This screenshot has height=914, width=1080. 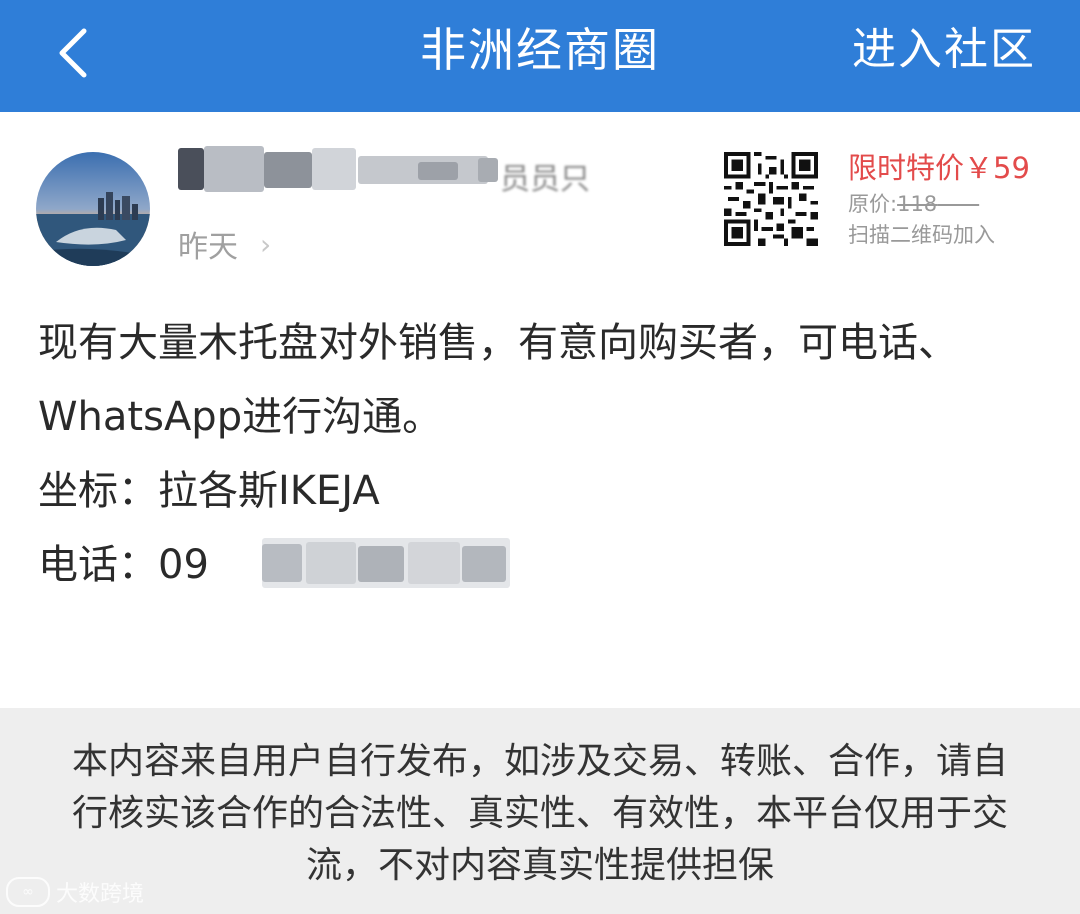 What do you see at coordinates (208, 247) in the screenshot?
I see `post-time-label: 昨天` at bounding box center [208, 247].